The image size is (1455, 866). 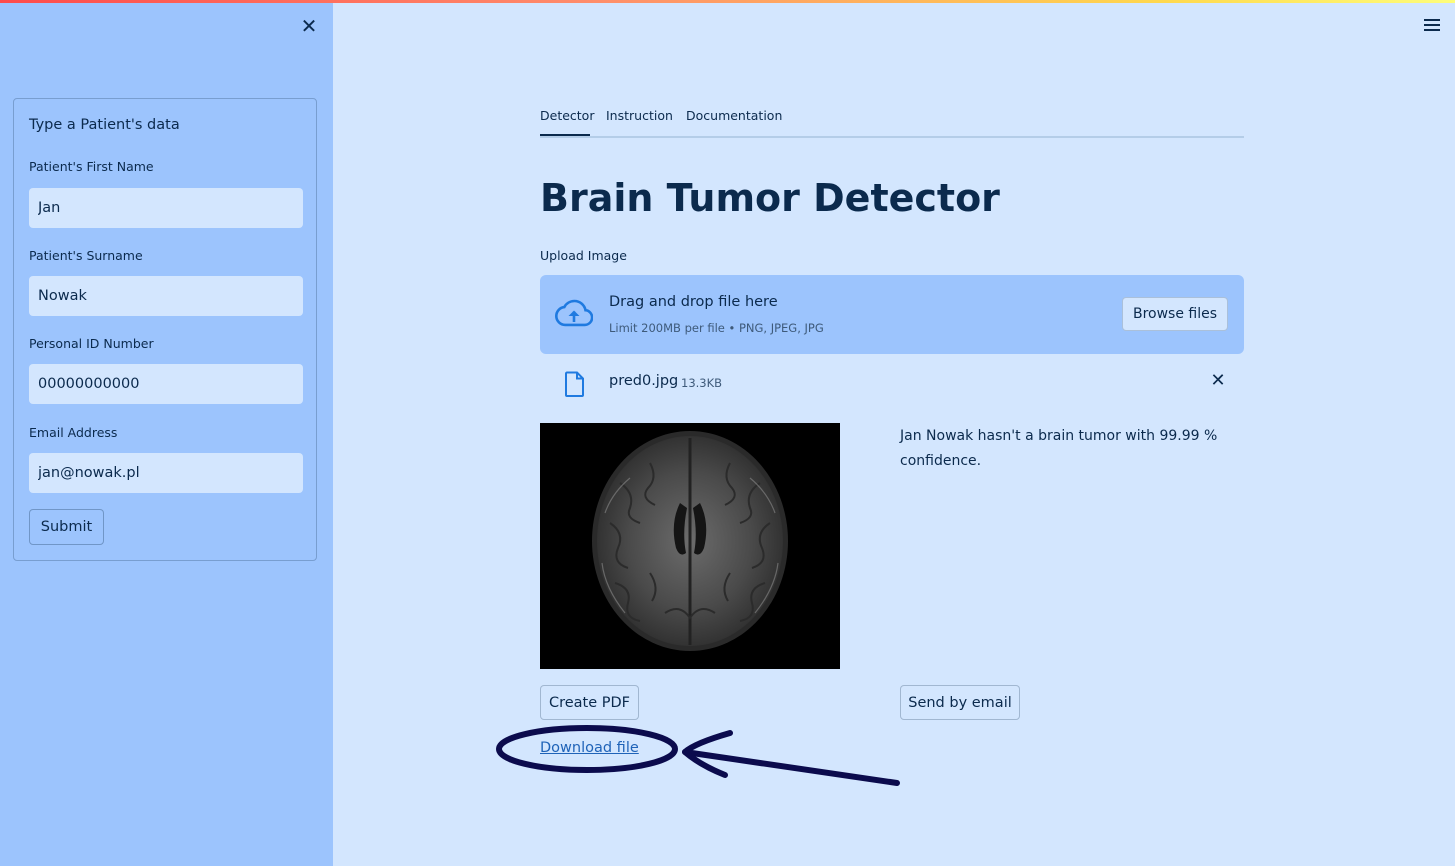 I want to click on file-size: 13.3KB, so click(x=702, y=383).